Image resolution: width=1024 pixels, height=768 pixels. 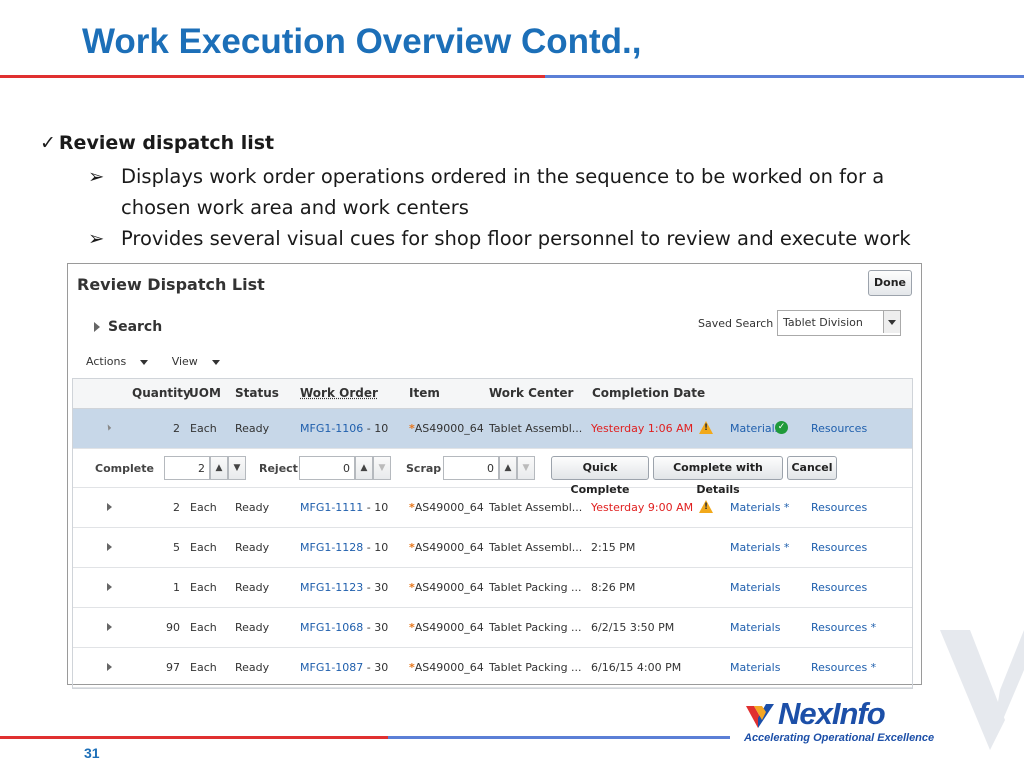 What do you see at coordinates (215, 362) in the screenshot?
I see `chevron-down-icon` at bounding box center [215, 362].